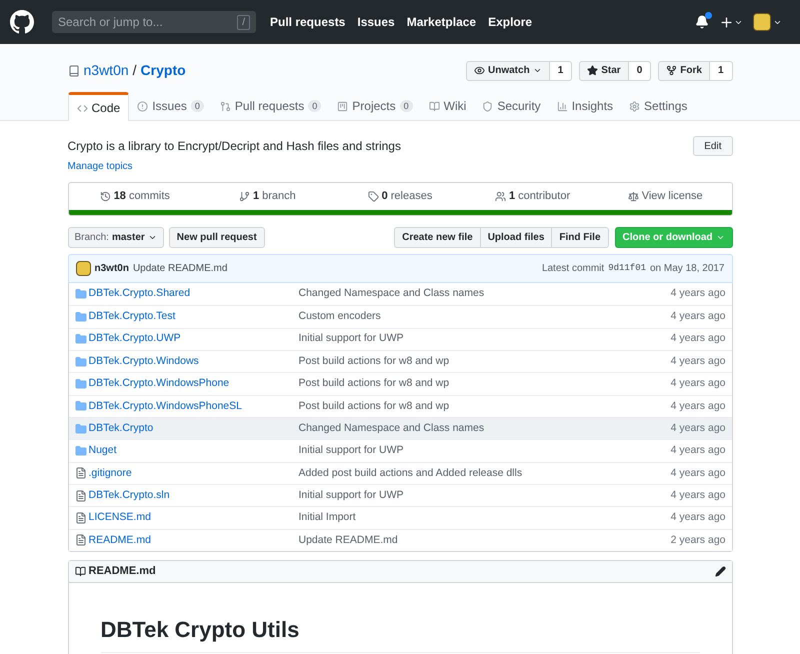 The height and width of the screenshot is (654, 800). Describe the element at coordinates (658, 106) in the screenshot. I see `repo-tab: Settings` at that location.